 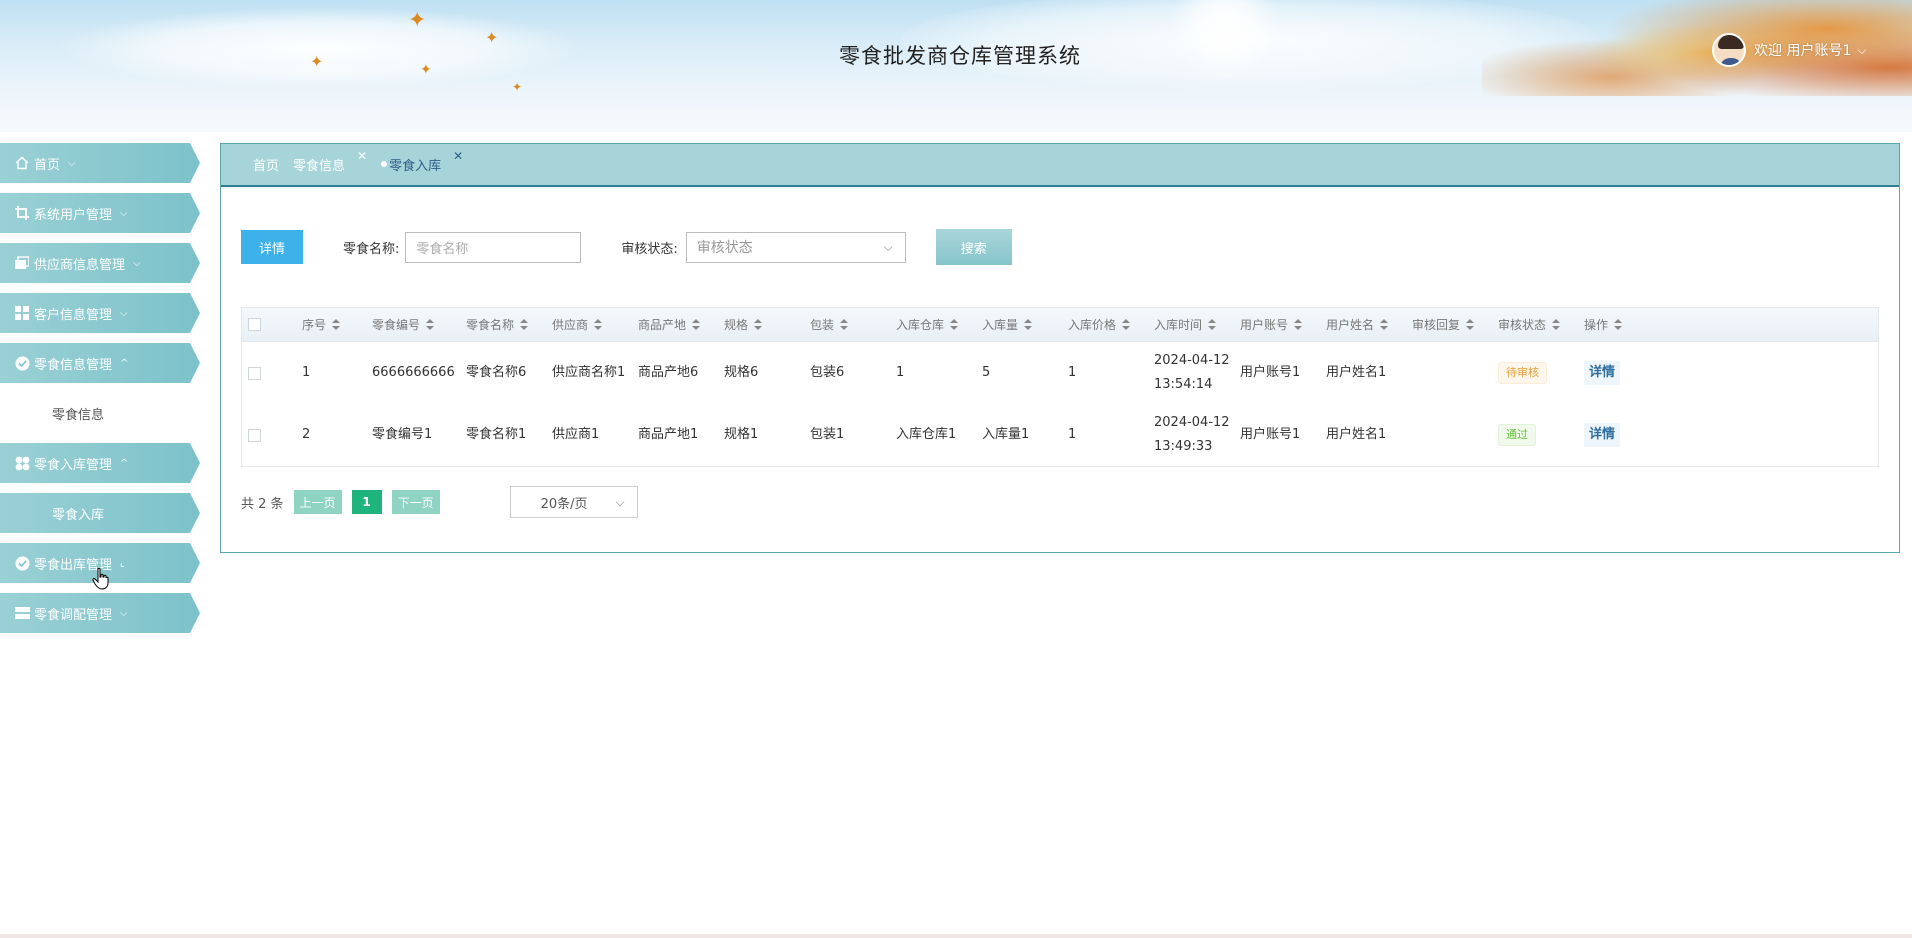 What do you see at coordinates (413, 372) in the screenshot?
I see `cell-code: 6666666666` at bounding box center [413, 372].